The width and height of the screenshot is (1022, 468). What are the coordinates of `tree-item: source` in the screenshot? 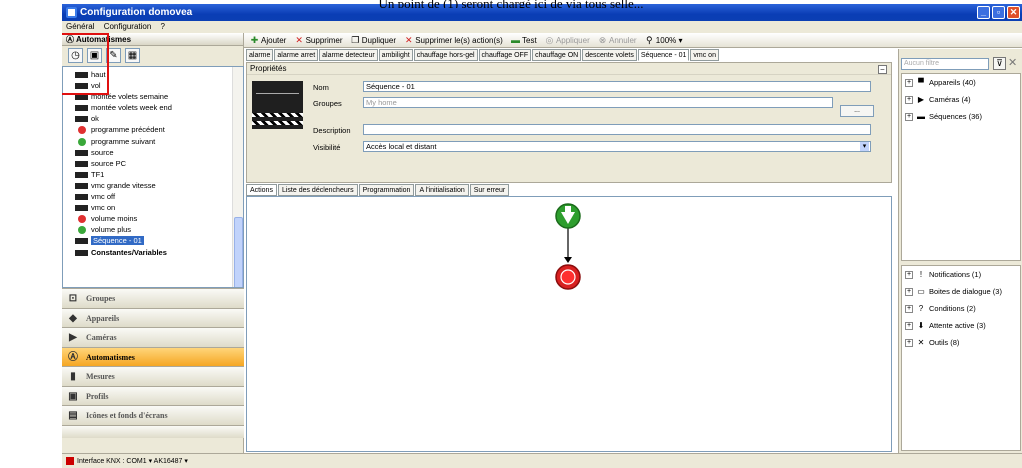 It's located at (159, 152).